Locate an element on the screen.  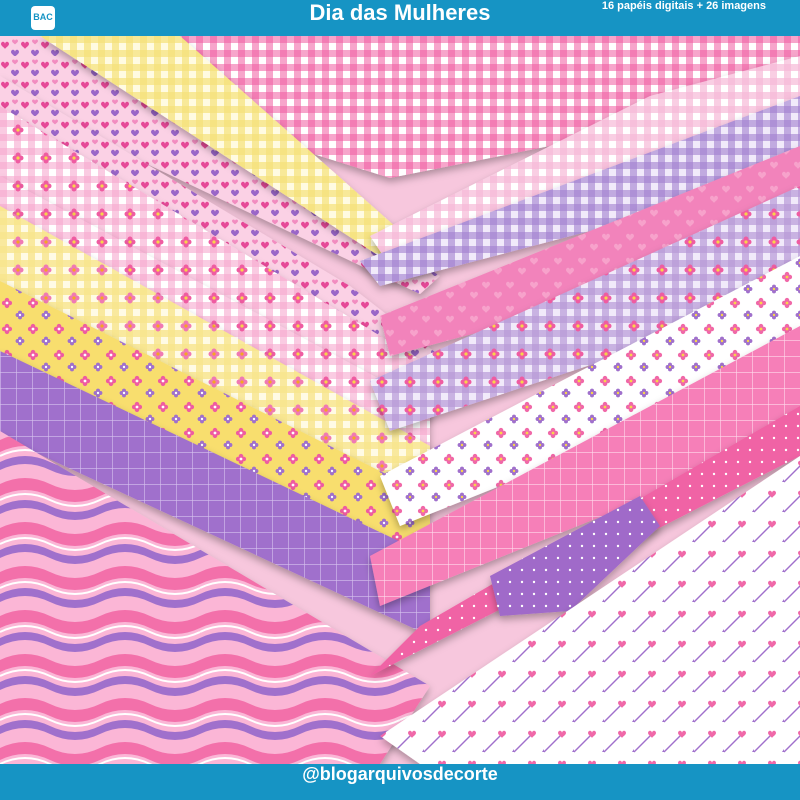
blog-handle: @blogarquivosdecorte is located at coordinates (400, 774).